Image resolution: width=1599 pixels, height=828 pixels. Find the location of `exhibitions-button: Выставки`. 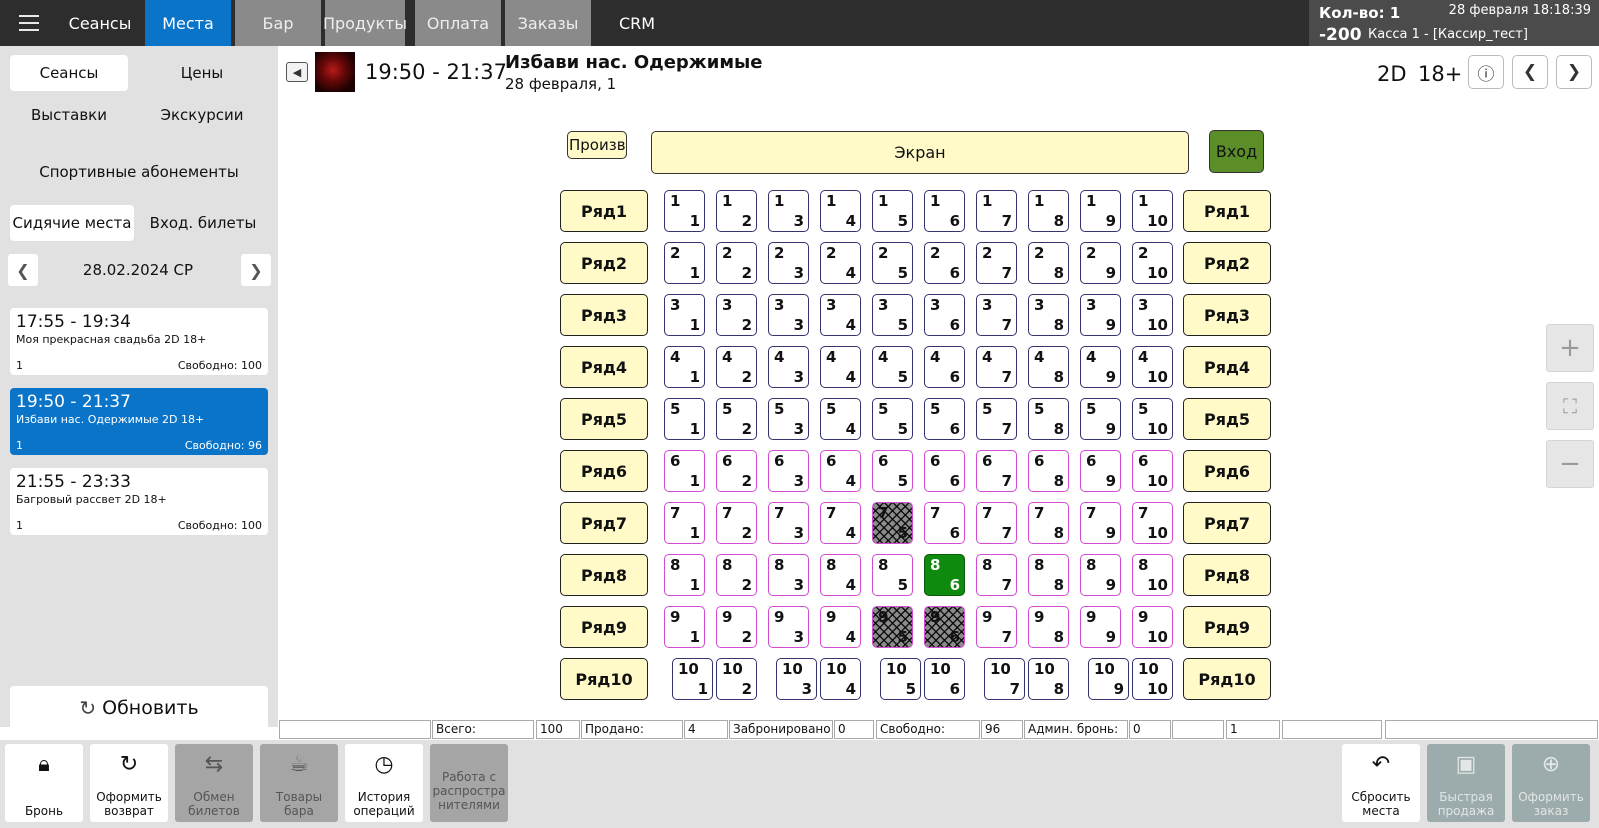

exhibitions-button: Выставки is located at coordinates (69, 115).